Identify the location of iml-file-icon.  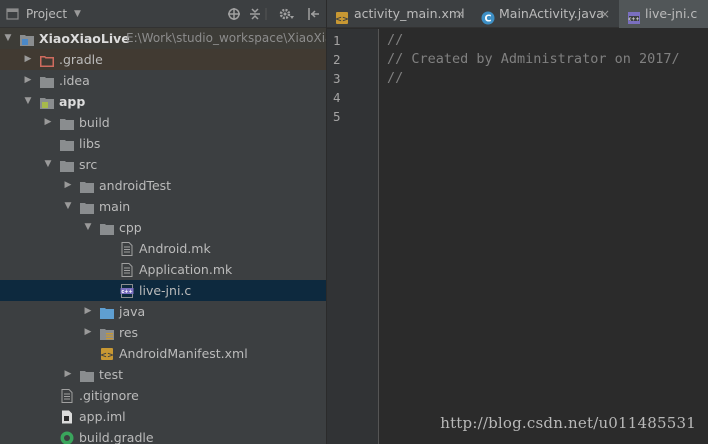
(67, 417).